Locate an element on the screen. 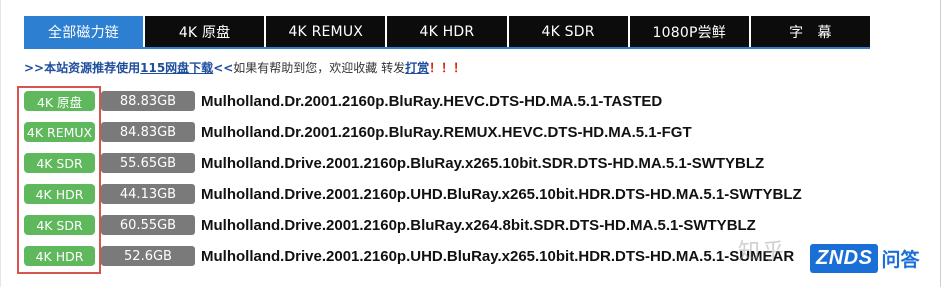  size-label: 88.83GB is located at coordinates (148, 101).